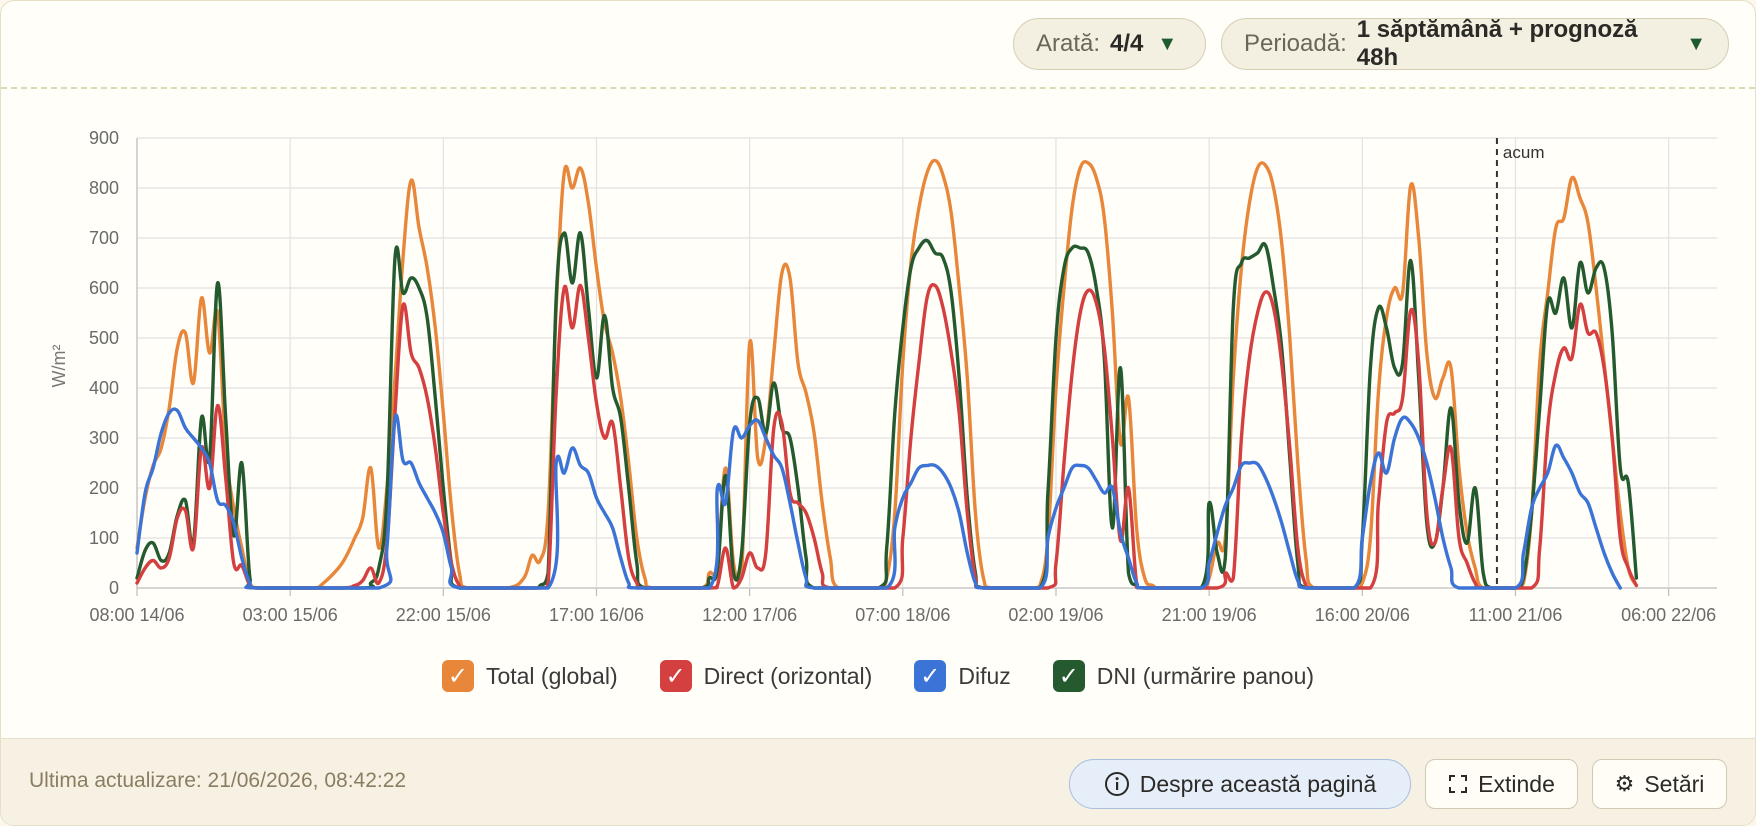 This screenshot has height=826, width=1756. I want to click on x-tick-label: 07:00 18/06, so click(902, 615).